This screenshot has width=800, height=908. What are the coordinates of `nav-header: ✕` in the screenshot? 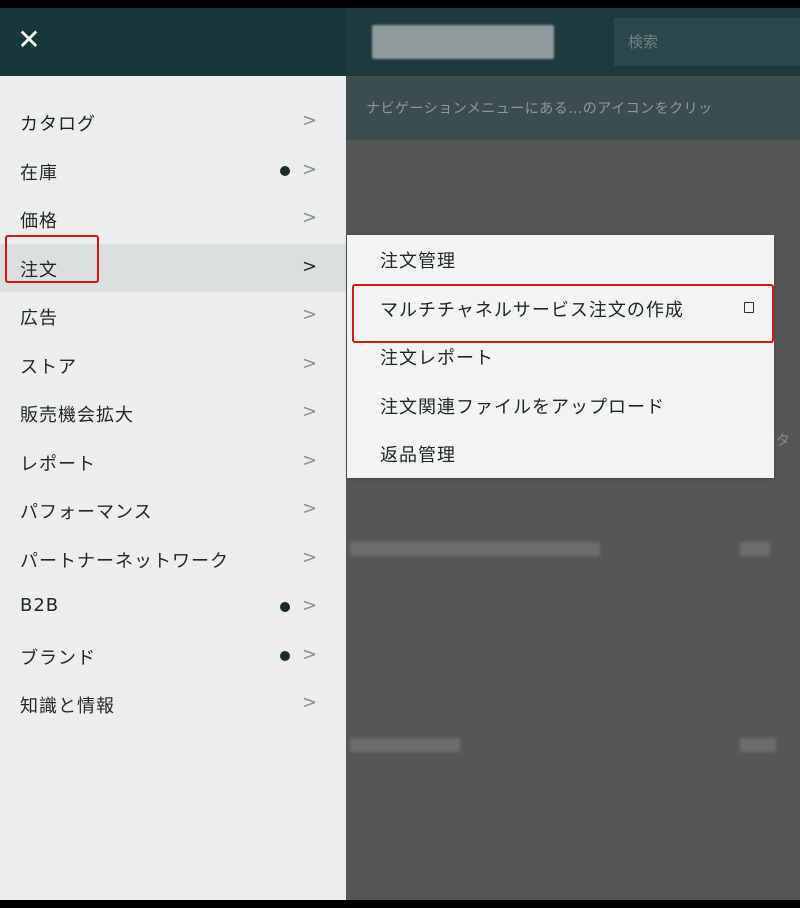 It's located at (173, 42).